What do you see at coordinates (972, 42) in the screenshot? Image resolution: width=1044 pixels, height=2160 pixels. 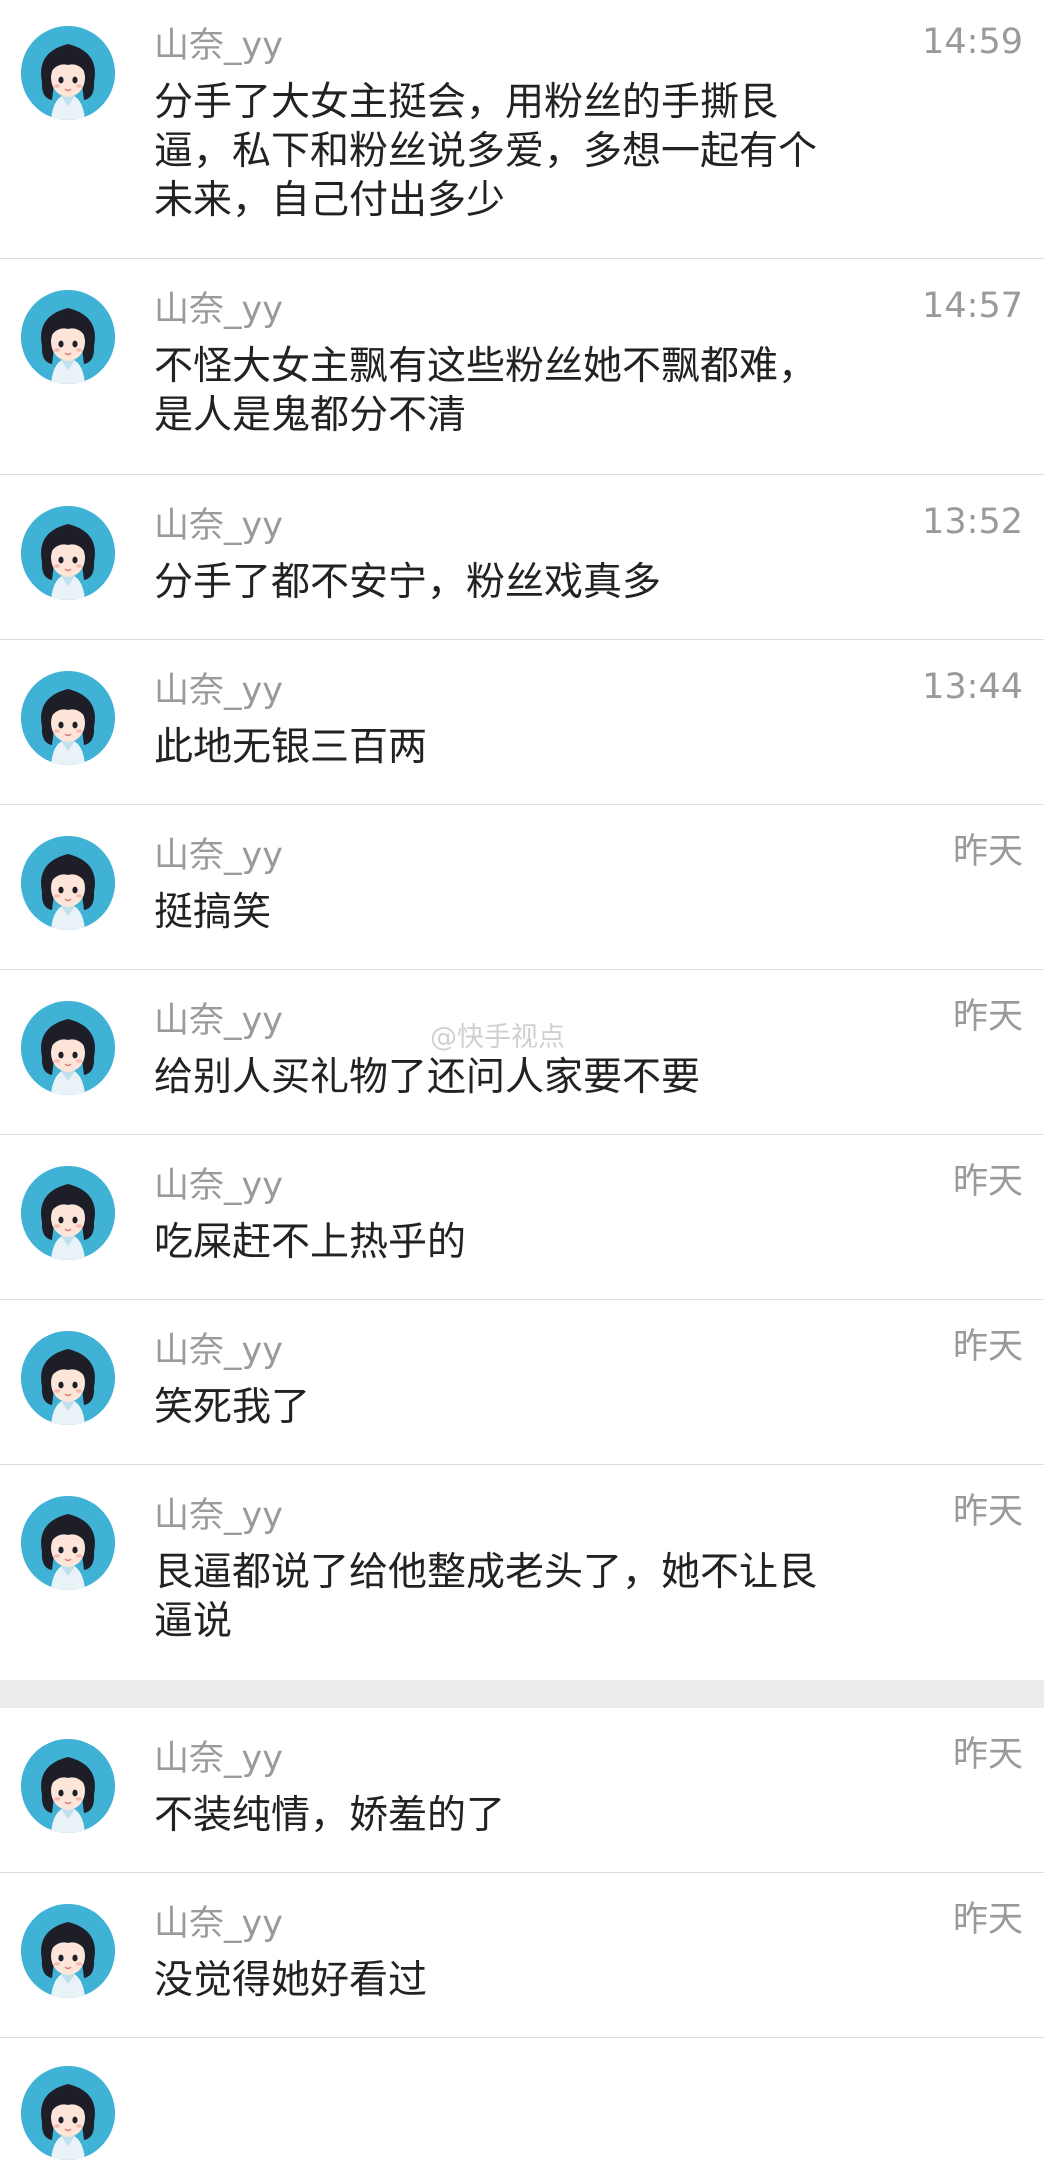 I see `timestamp: 14:59` at bounding box center [972, 42].